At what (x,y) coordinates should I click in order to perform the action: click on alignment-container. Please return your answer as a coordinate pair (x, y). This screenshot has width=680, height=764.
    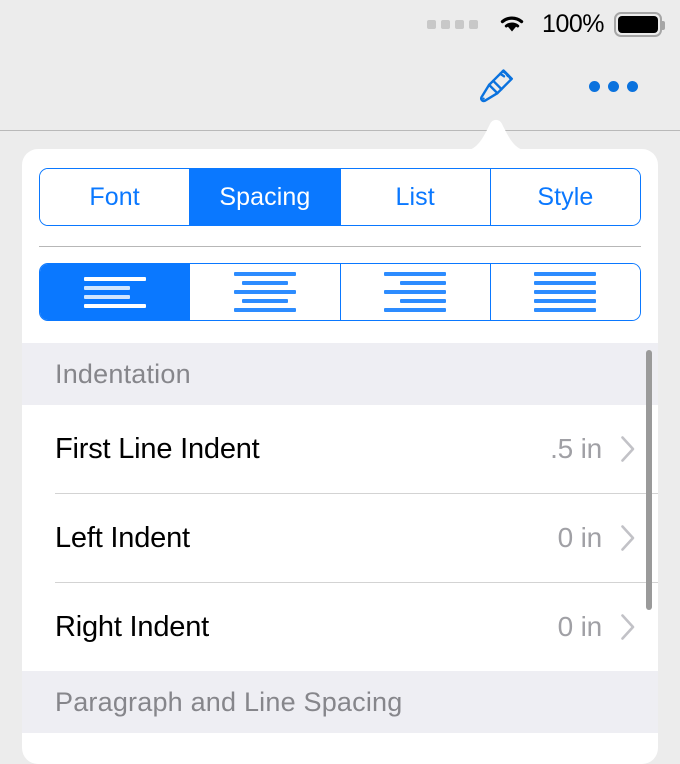
    Looking at the image, I should click on (340, 284).